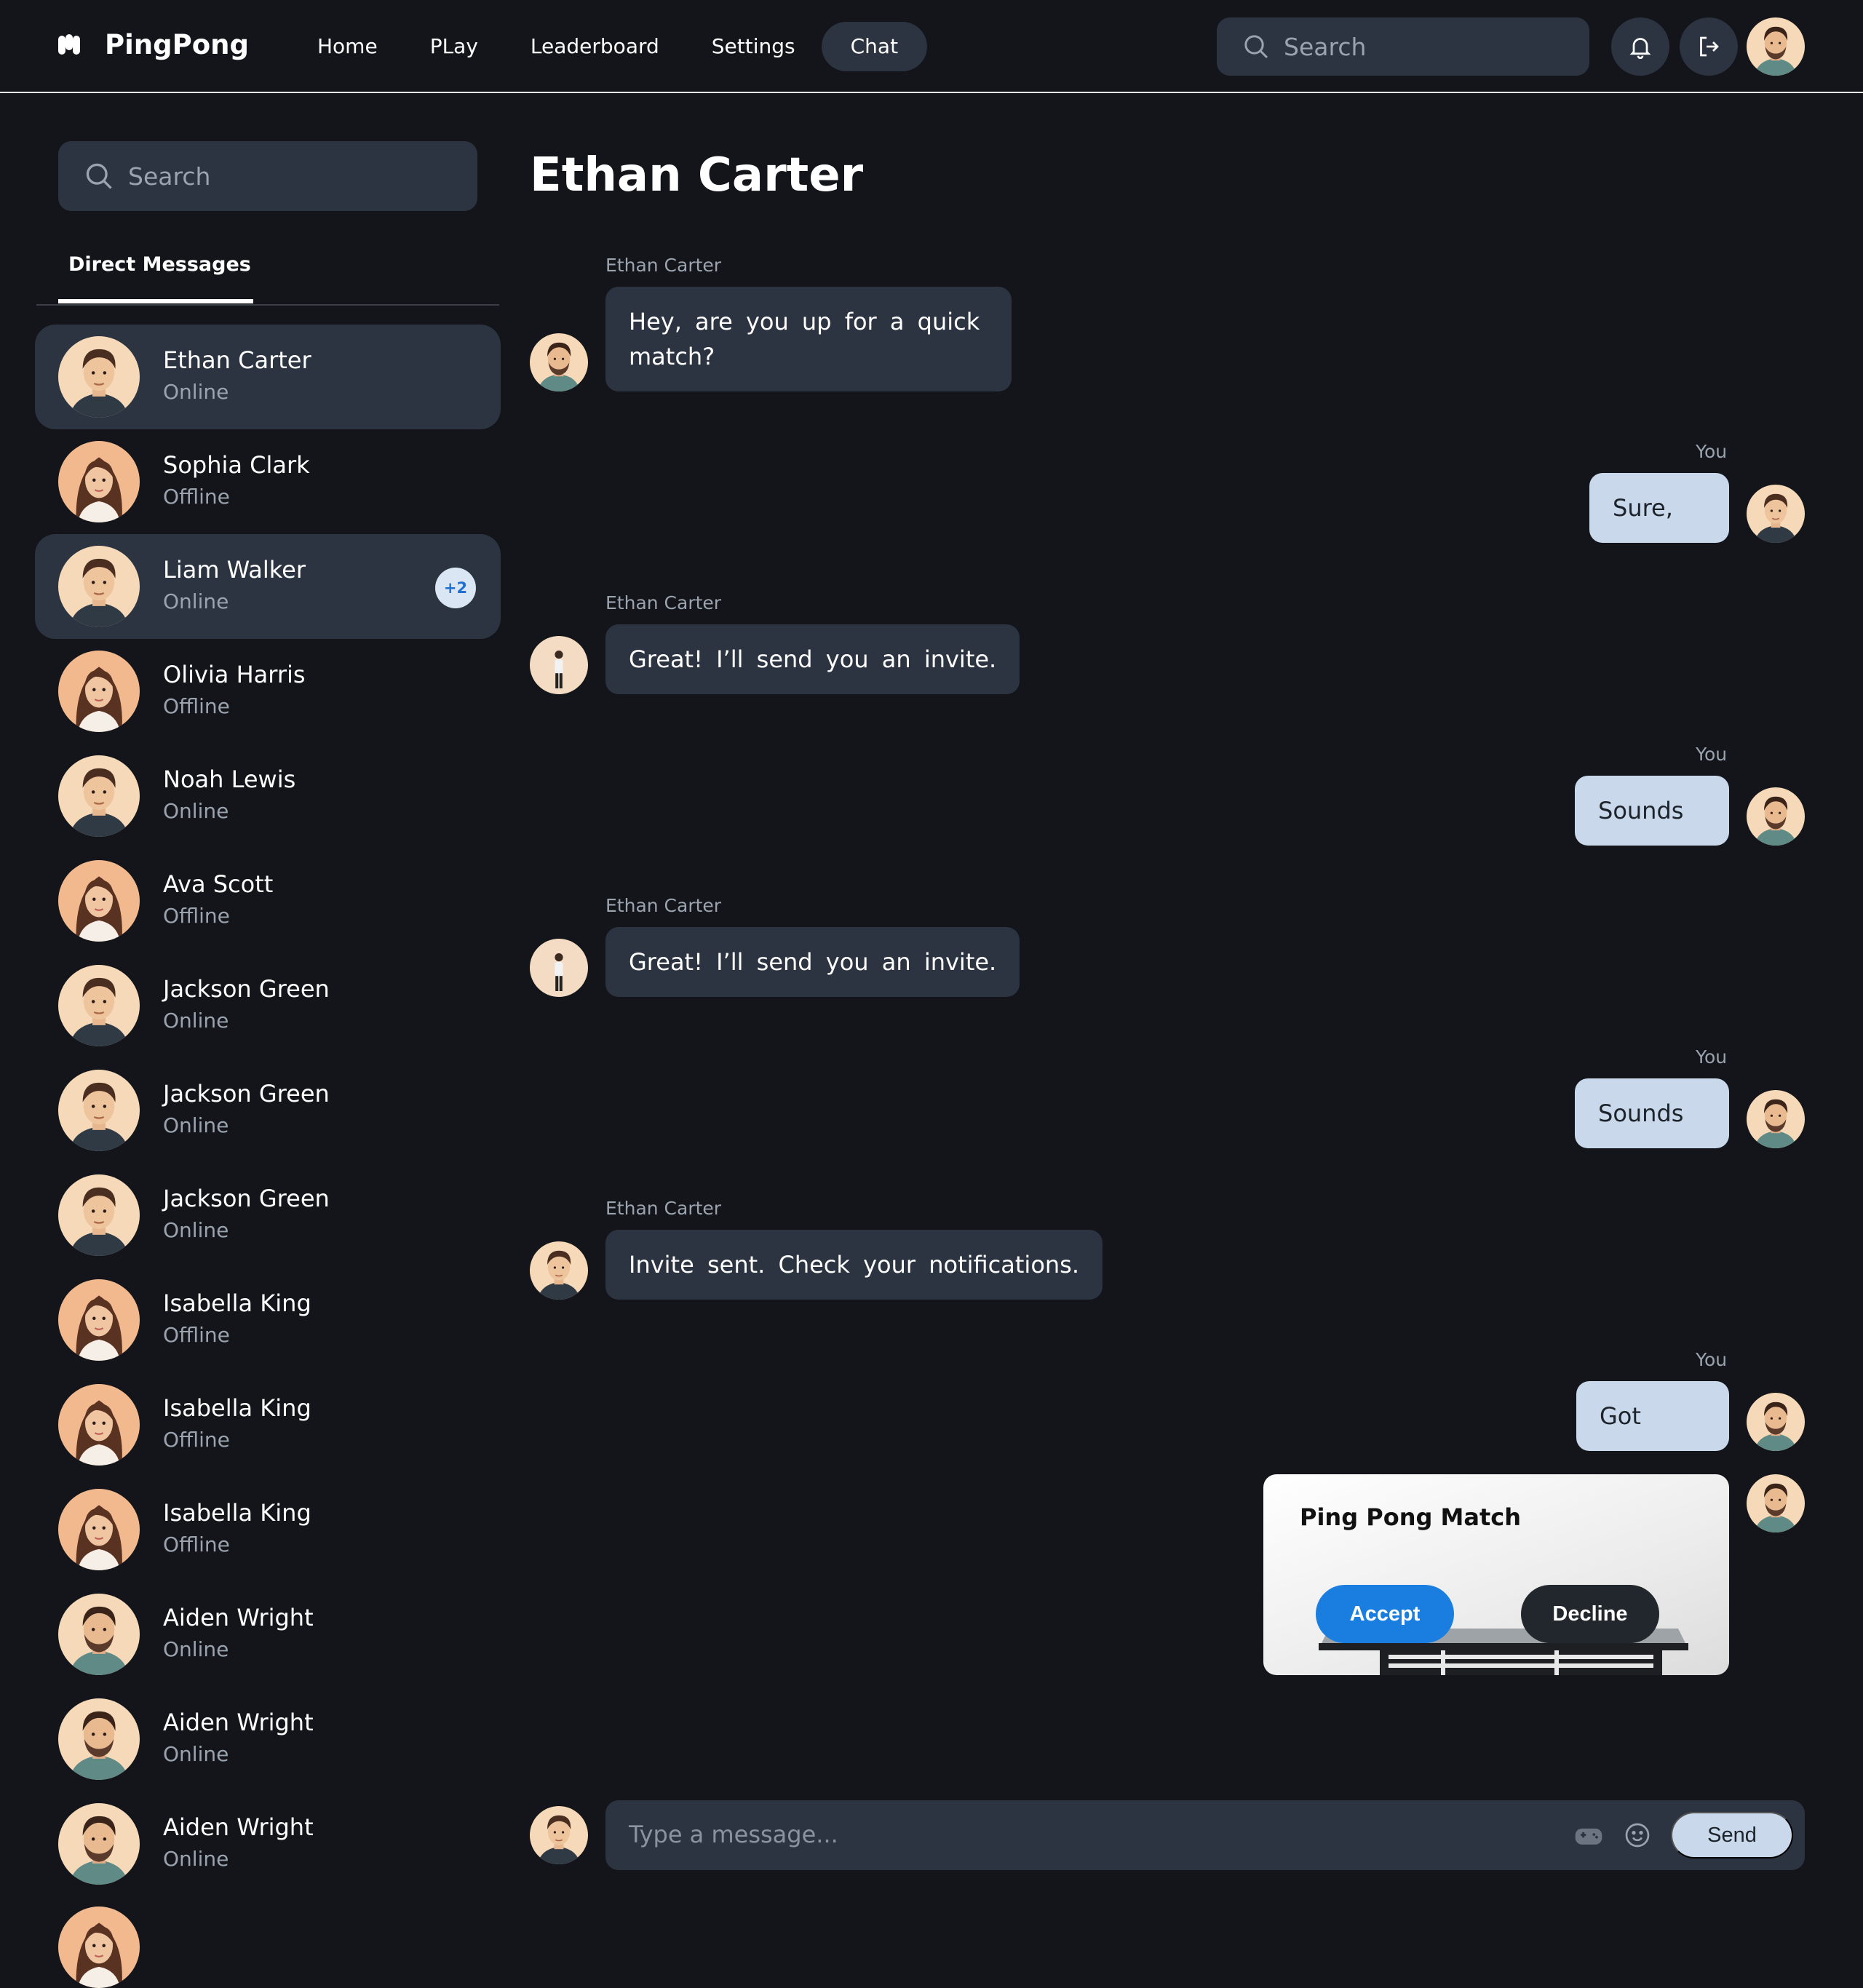 The height and width of the screenshot is (1988, 1863). Describe the element at coordinates (268, 176) in the screenshot. I see `contact-search-input: Search` at that location.